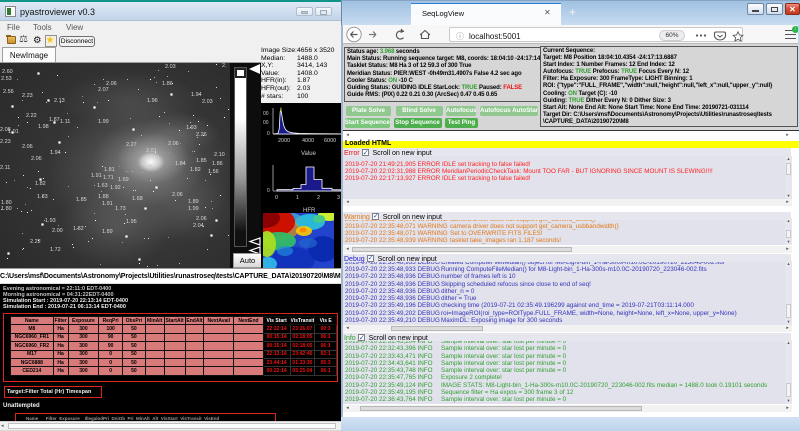  Describe the element at coordinates (318, 198) in the screenshot. I see `svg-text: 2` at that location.